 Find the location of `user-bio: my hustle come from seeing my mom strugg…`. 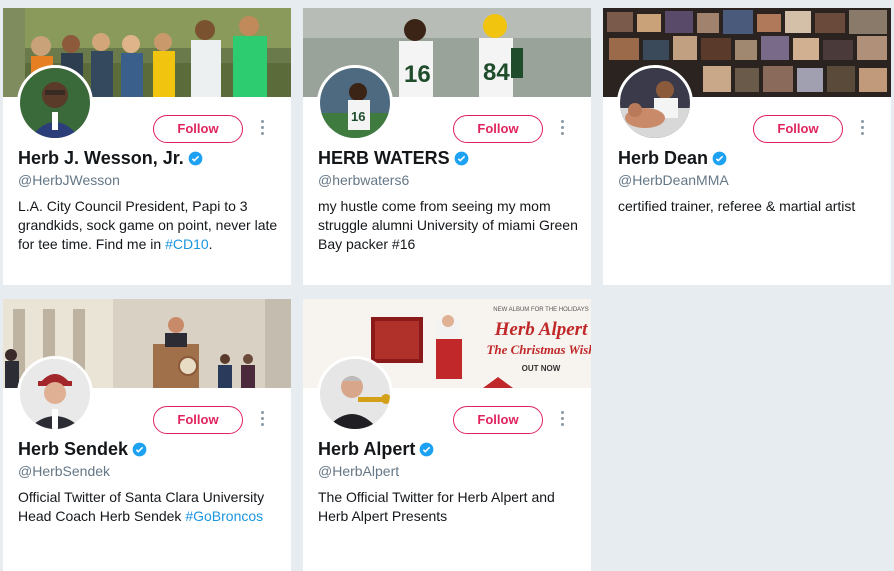

user-bio: my hustle come from seeing my mom strugg… is located at coordinates (448, 225).